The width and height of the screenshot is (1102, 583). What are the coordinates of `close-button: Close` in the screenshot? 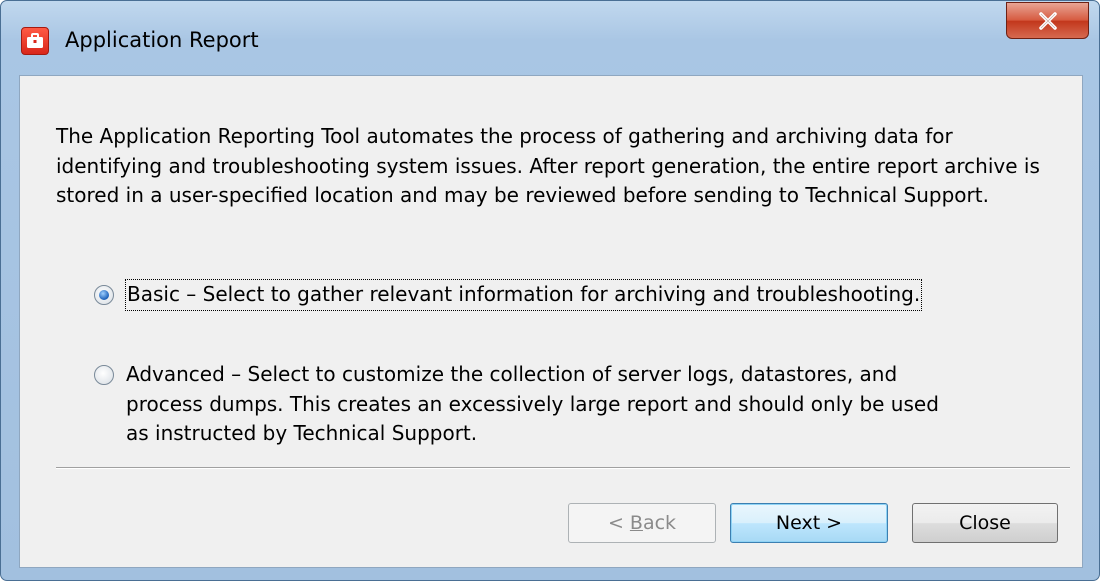 It's located at (985, 523).